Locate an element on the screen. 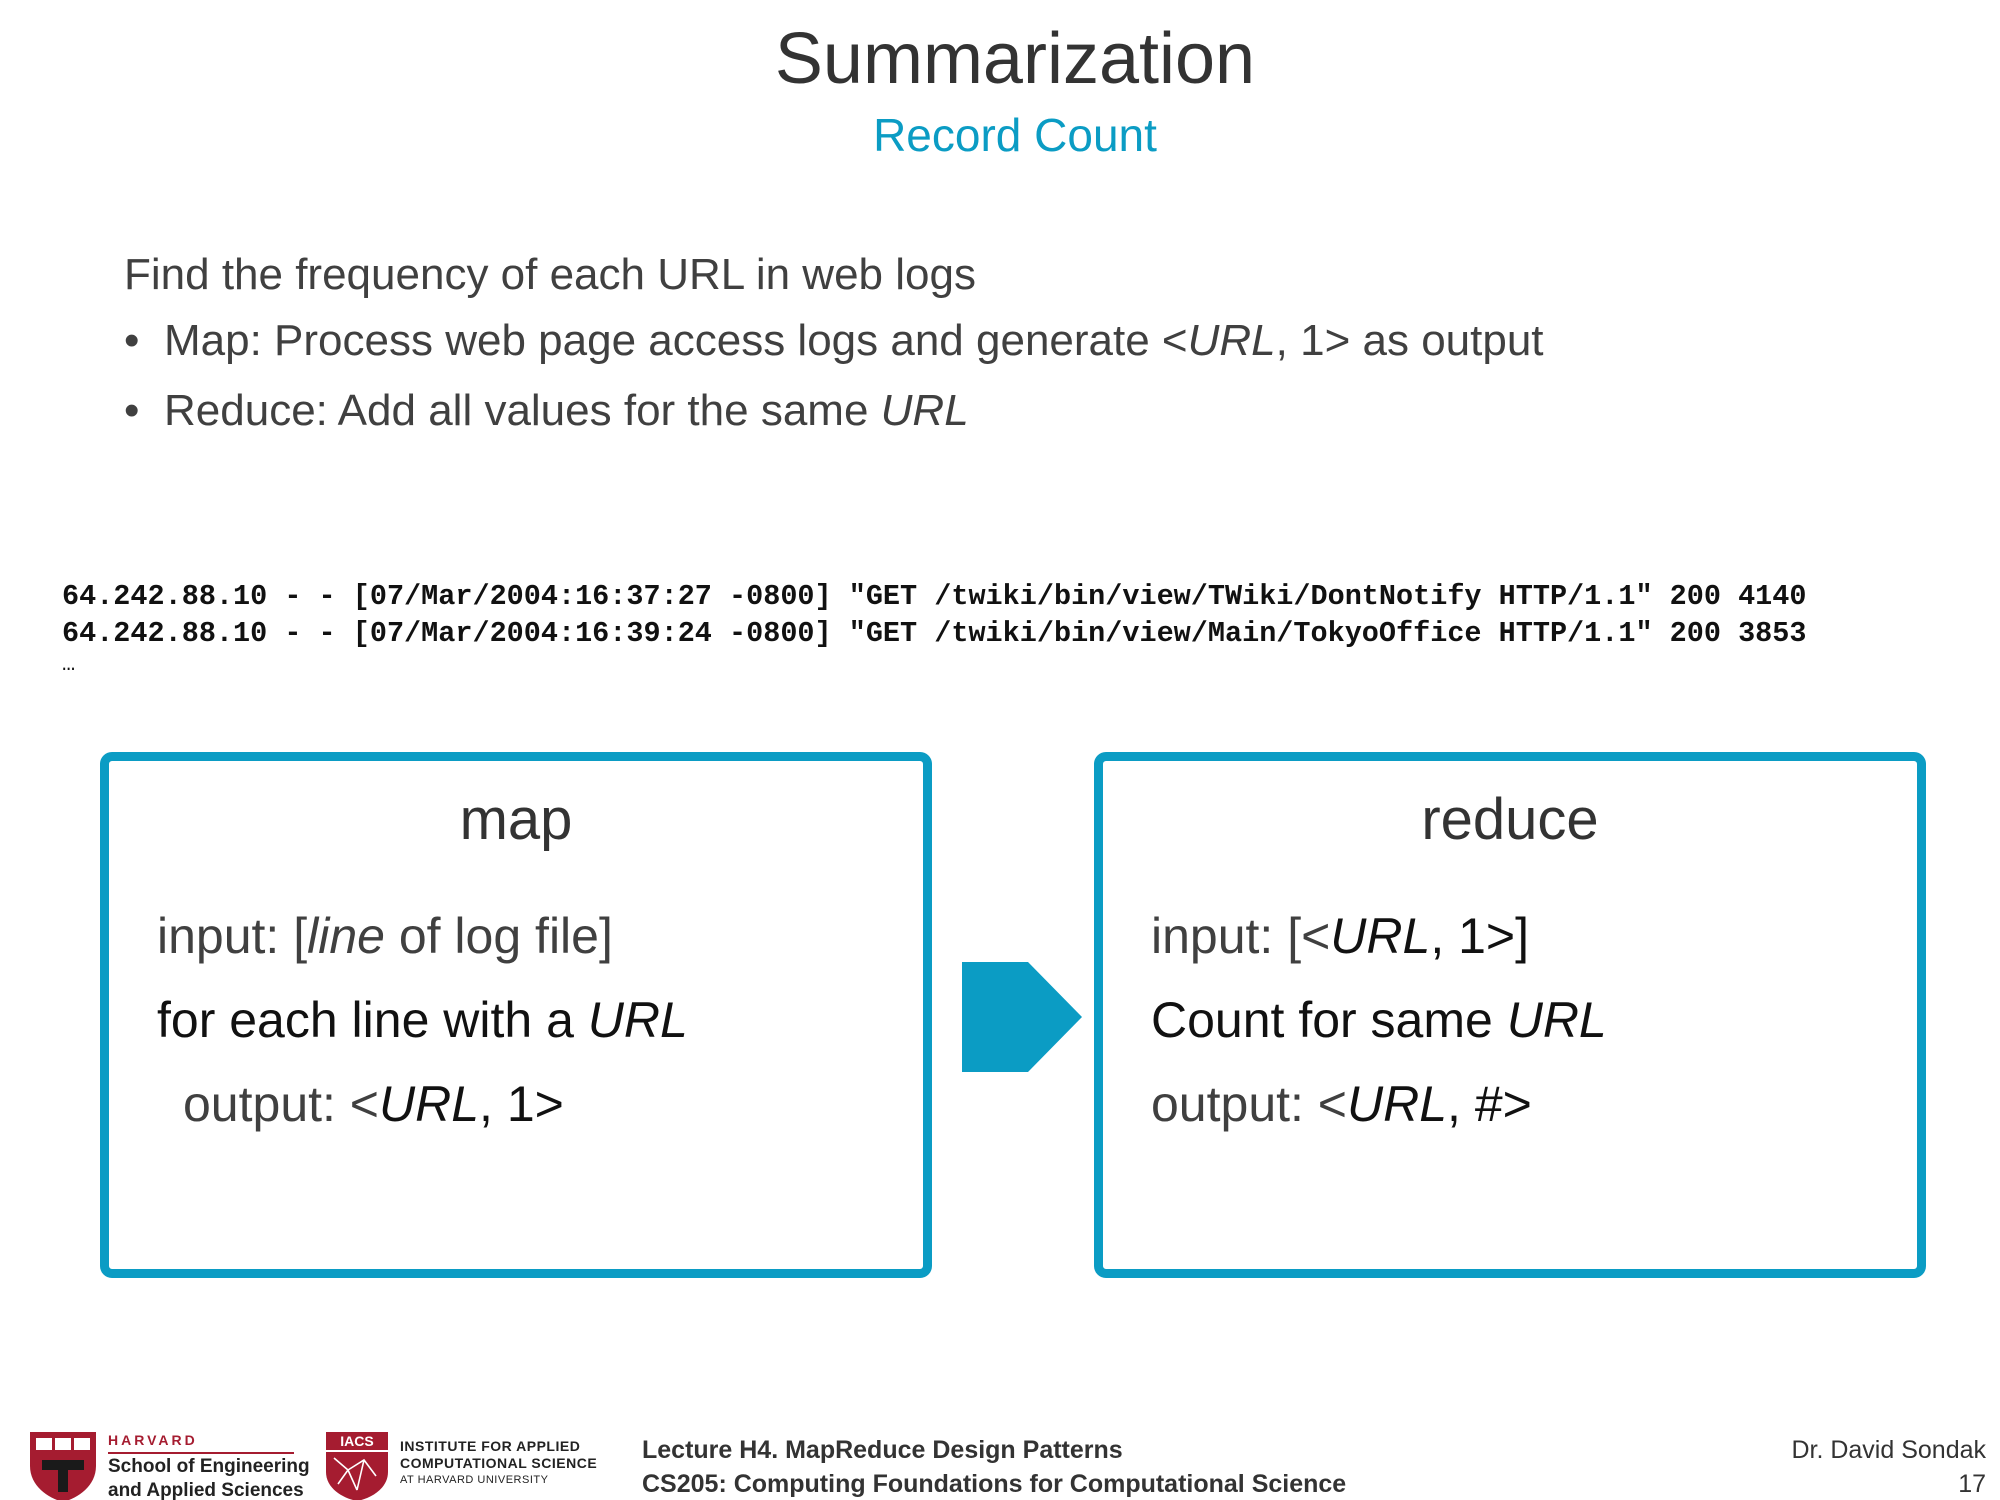  map-output-suffix: , 1> is located at coordinates (521, 1104).